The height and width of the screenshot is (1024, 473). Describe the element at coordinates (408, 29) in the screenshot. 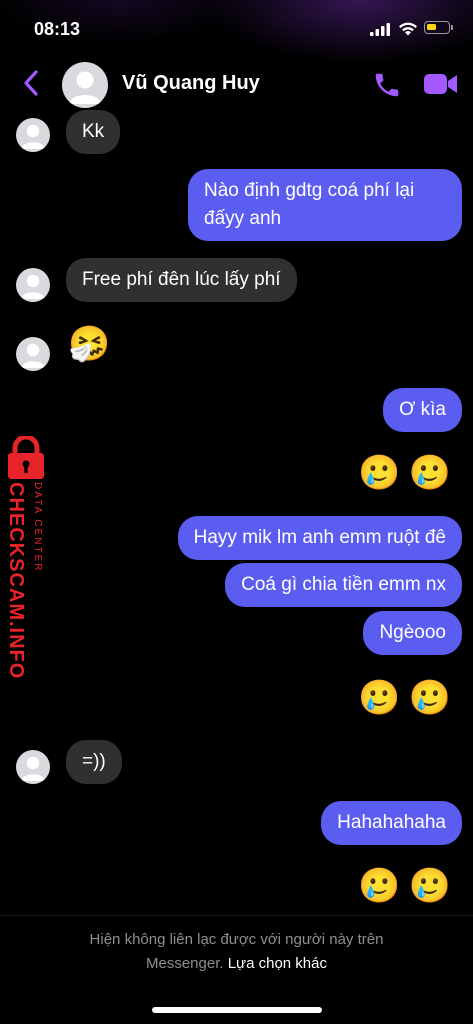

I see `wifi-icon` at that location.